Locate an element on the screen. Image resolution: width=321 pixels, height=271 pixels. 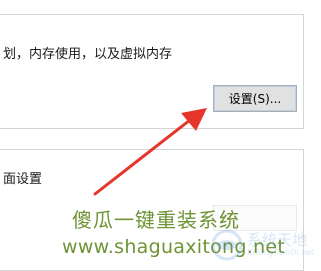
brand-logo-url: XiTongTianDi.net is located at coordinates (281, 252).